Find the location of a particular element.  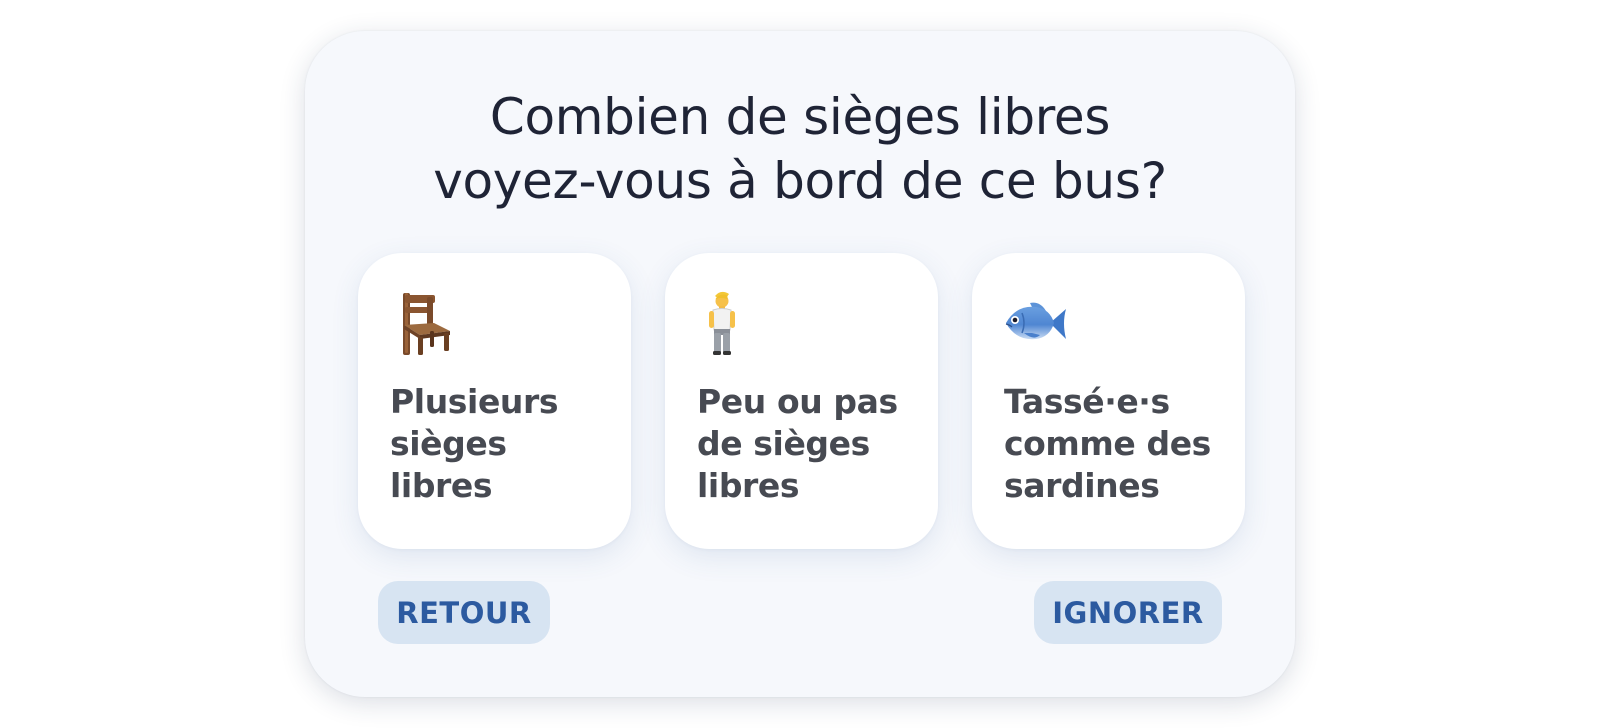

back-button: RETOUR is located at coordinates (464, 612).